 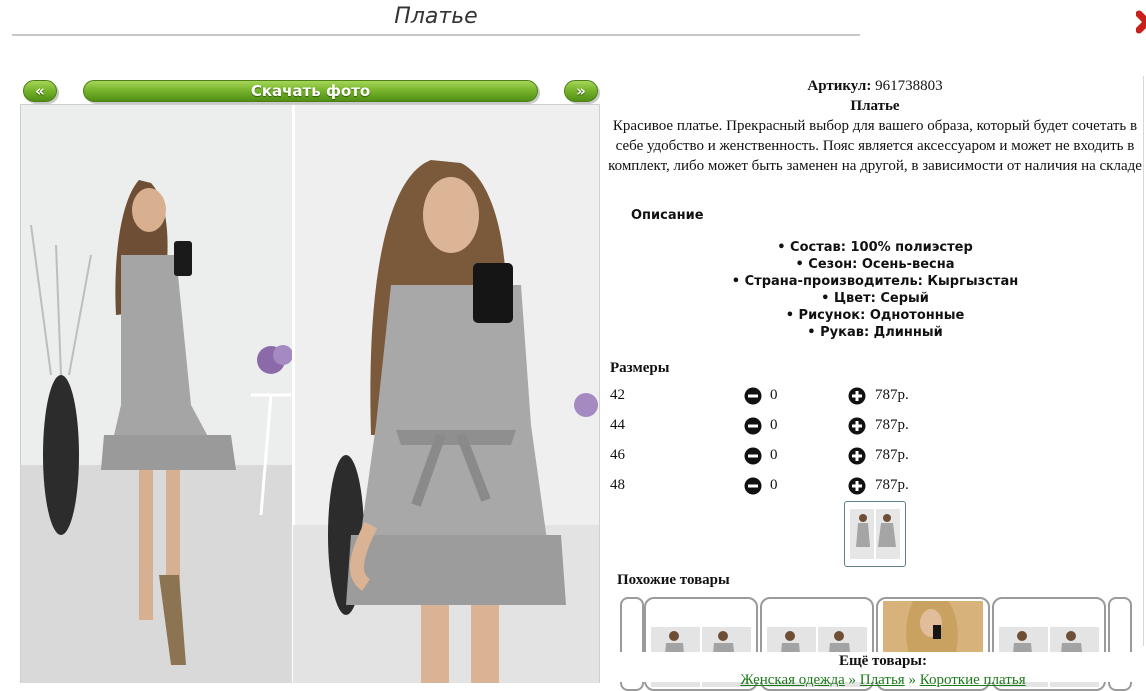 What do you see at coordinates (810, 456) in the screenshot?
I see `size-row: 46 0 787р.` at bounding box center [810, 456].